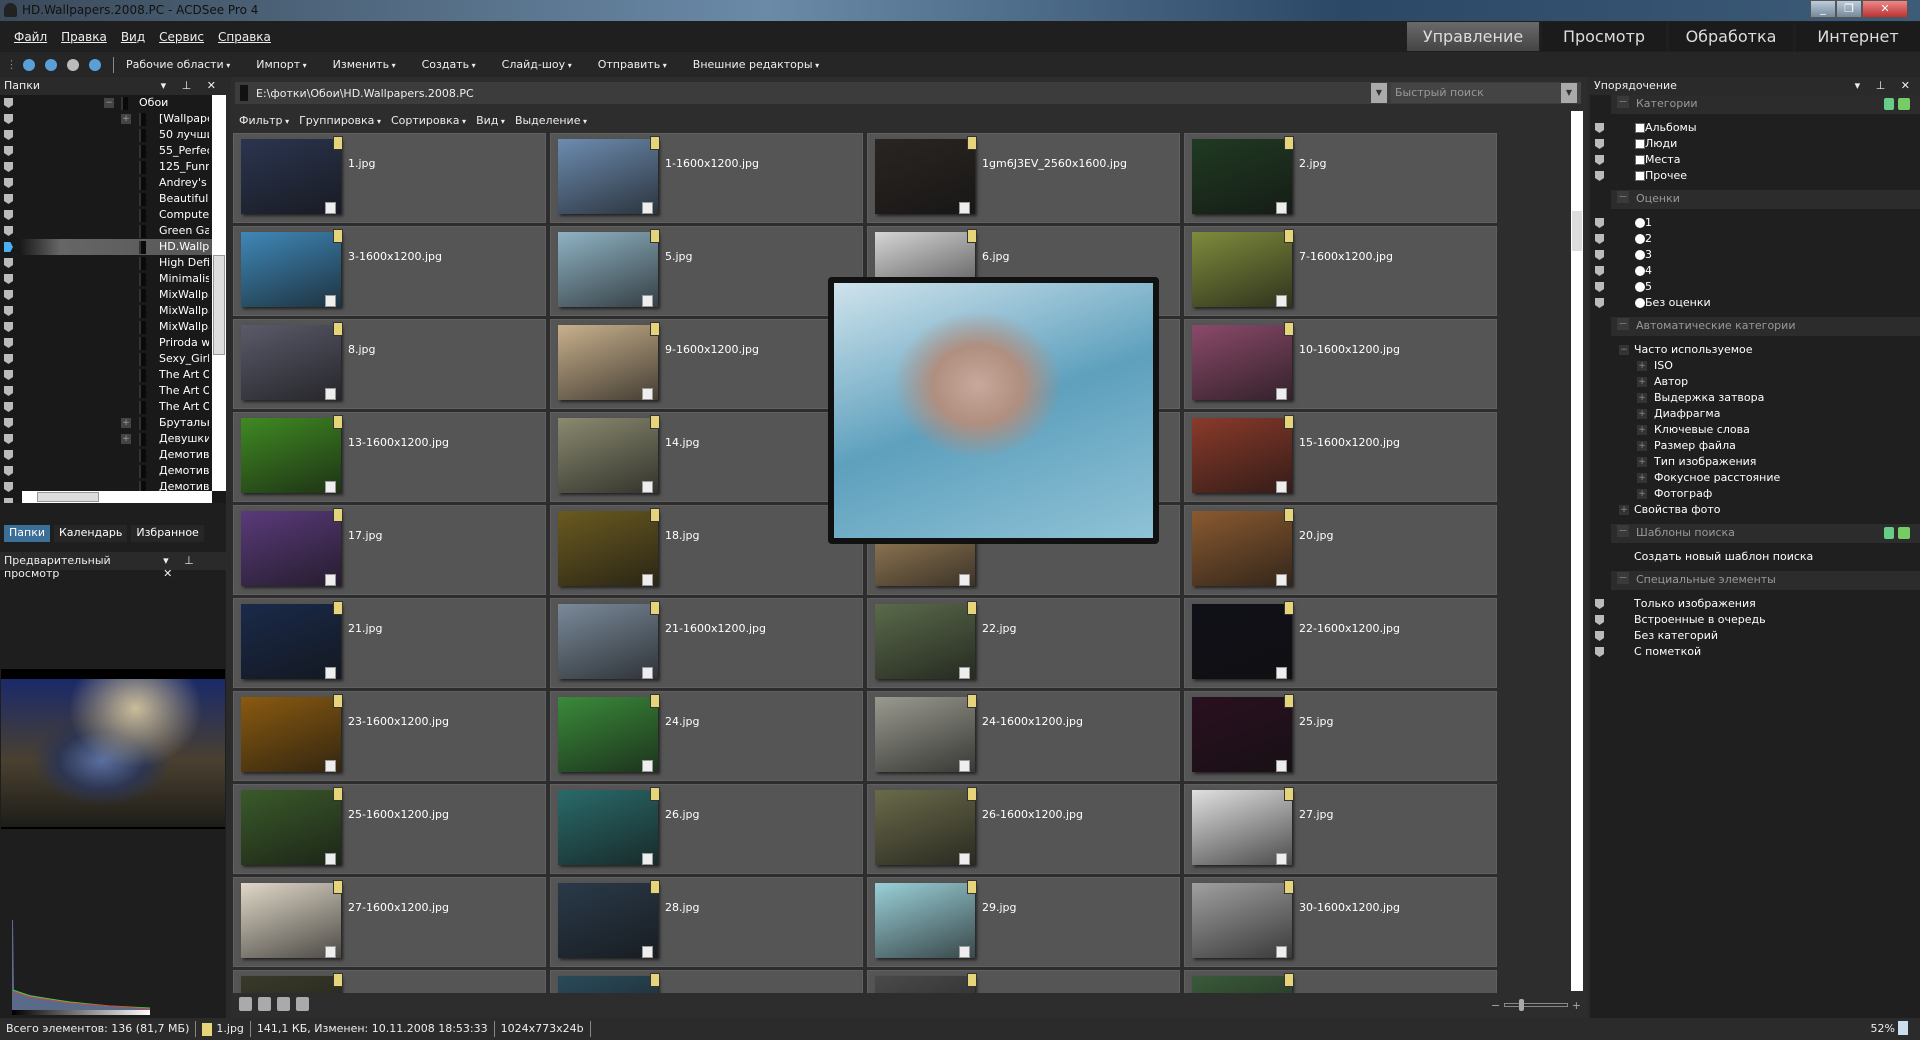 The image size is (1920, 1040). I want to click on toolbar-menu: Рабочие области, so click(178, 64).